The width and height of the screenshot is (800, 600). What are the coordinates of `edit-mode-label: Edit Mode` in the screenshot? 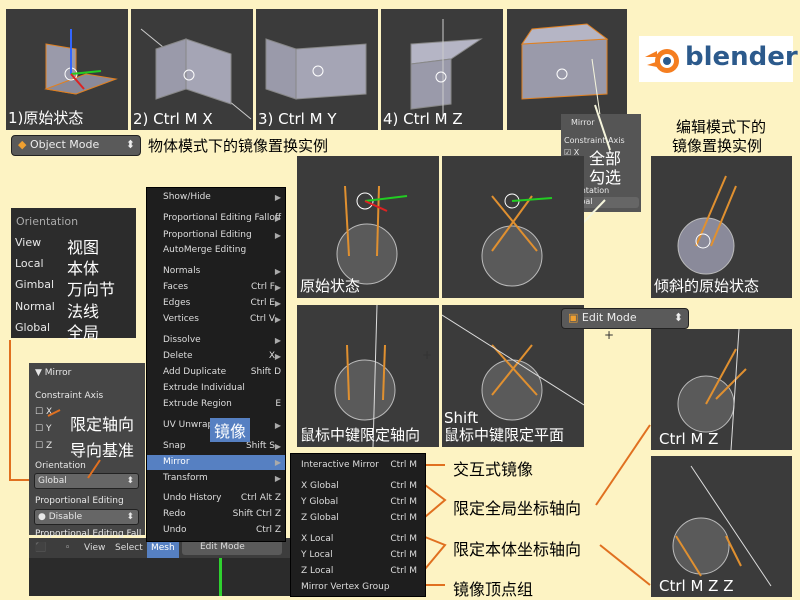 It's located at (609, 317).